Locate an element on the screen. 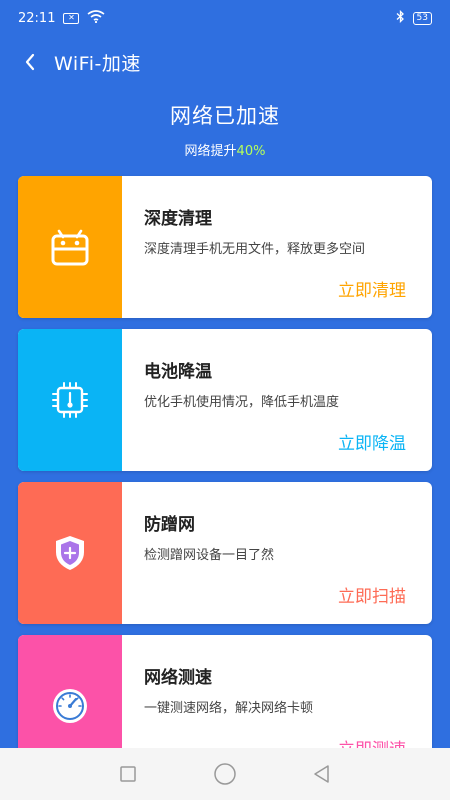  bluetooth-icon is located at coordinates (400, 18).